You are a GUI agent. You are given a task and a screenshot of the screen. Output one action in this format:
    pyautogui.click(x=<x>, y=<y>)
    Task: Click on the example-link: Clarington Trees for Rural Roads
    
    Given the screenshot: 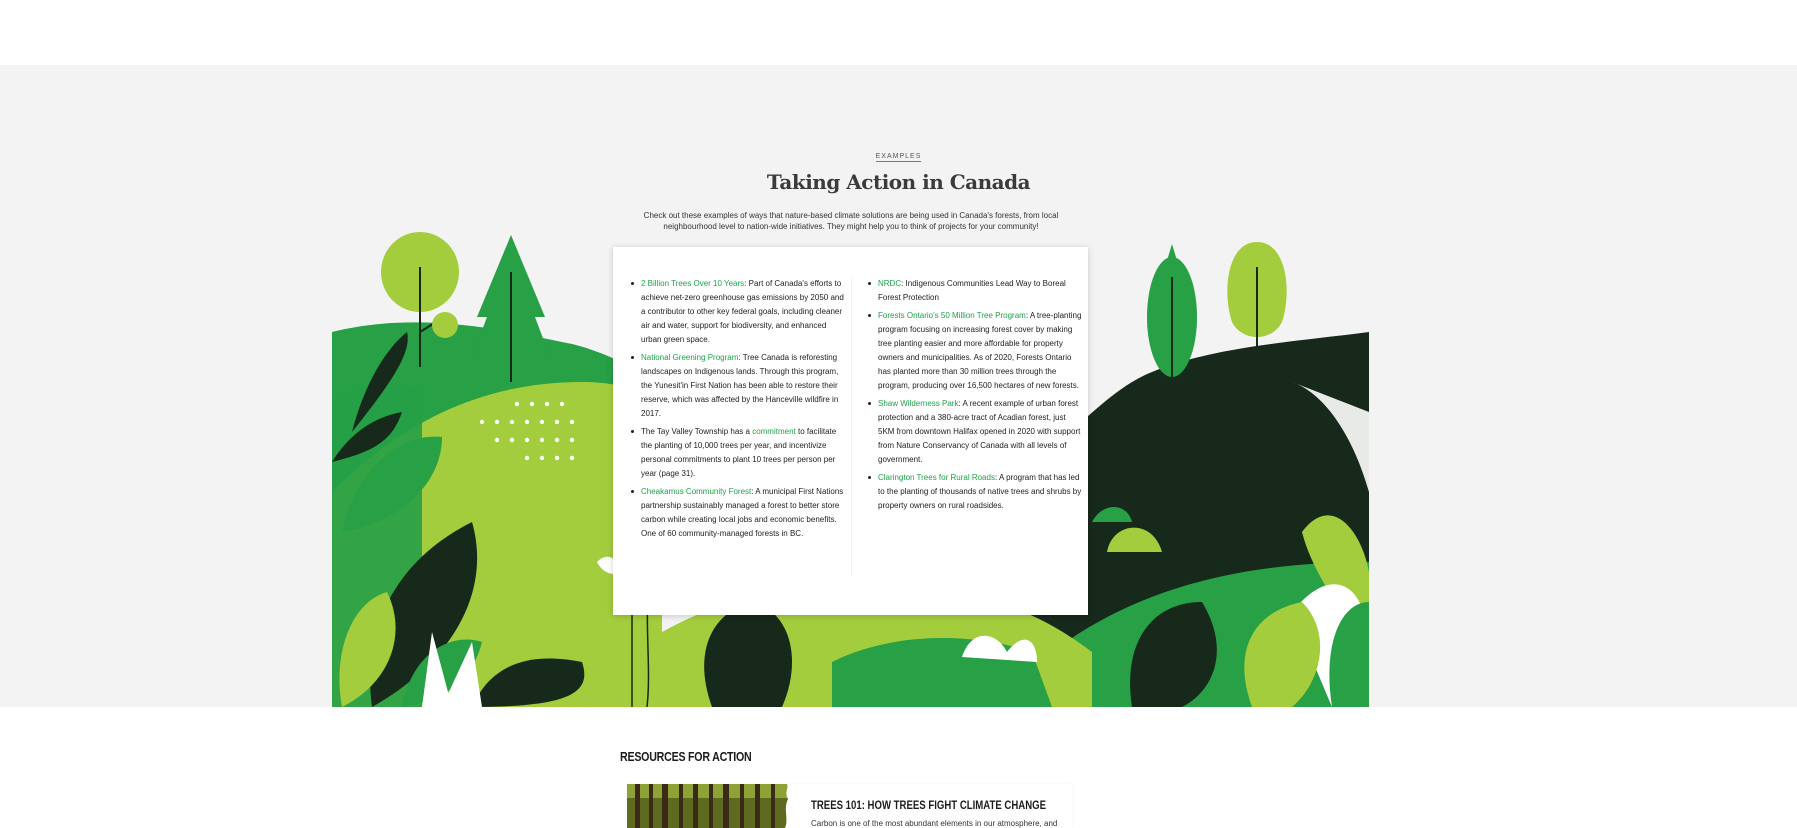 What is the action you would take?
    pyautogui.click(x=936, y=477)
    